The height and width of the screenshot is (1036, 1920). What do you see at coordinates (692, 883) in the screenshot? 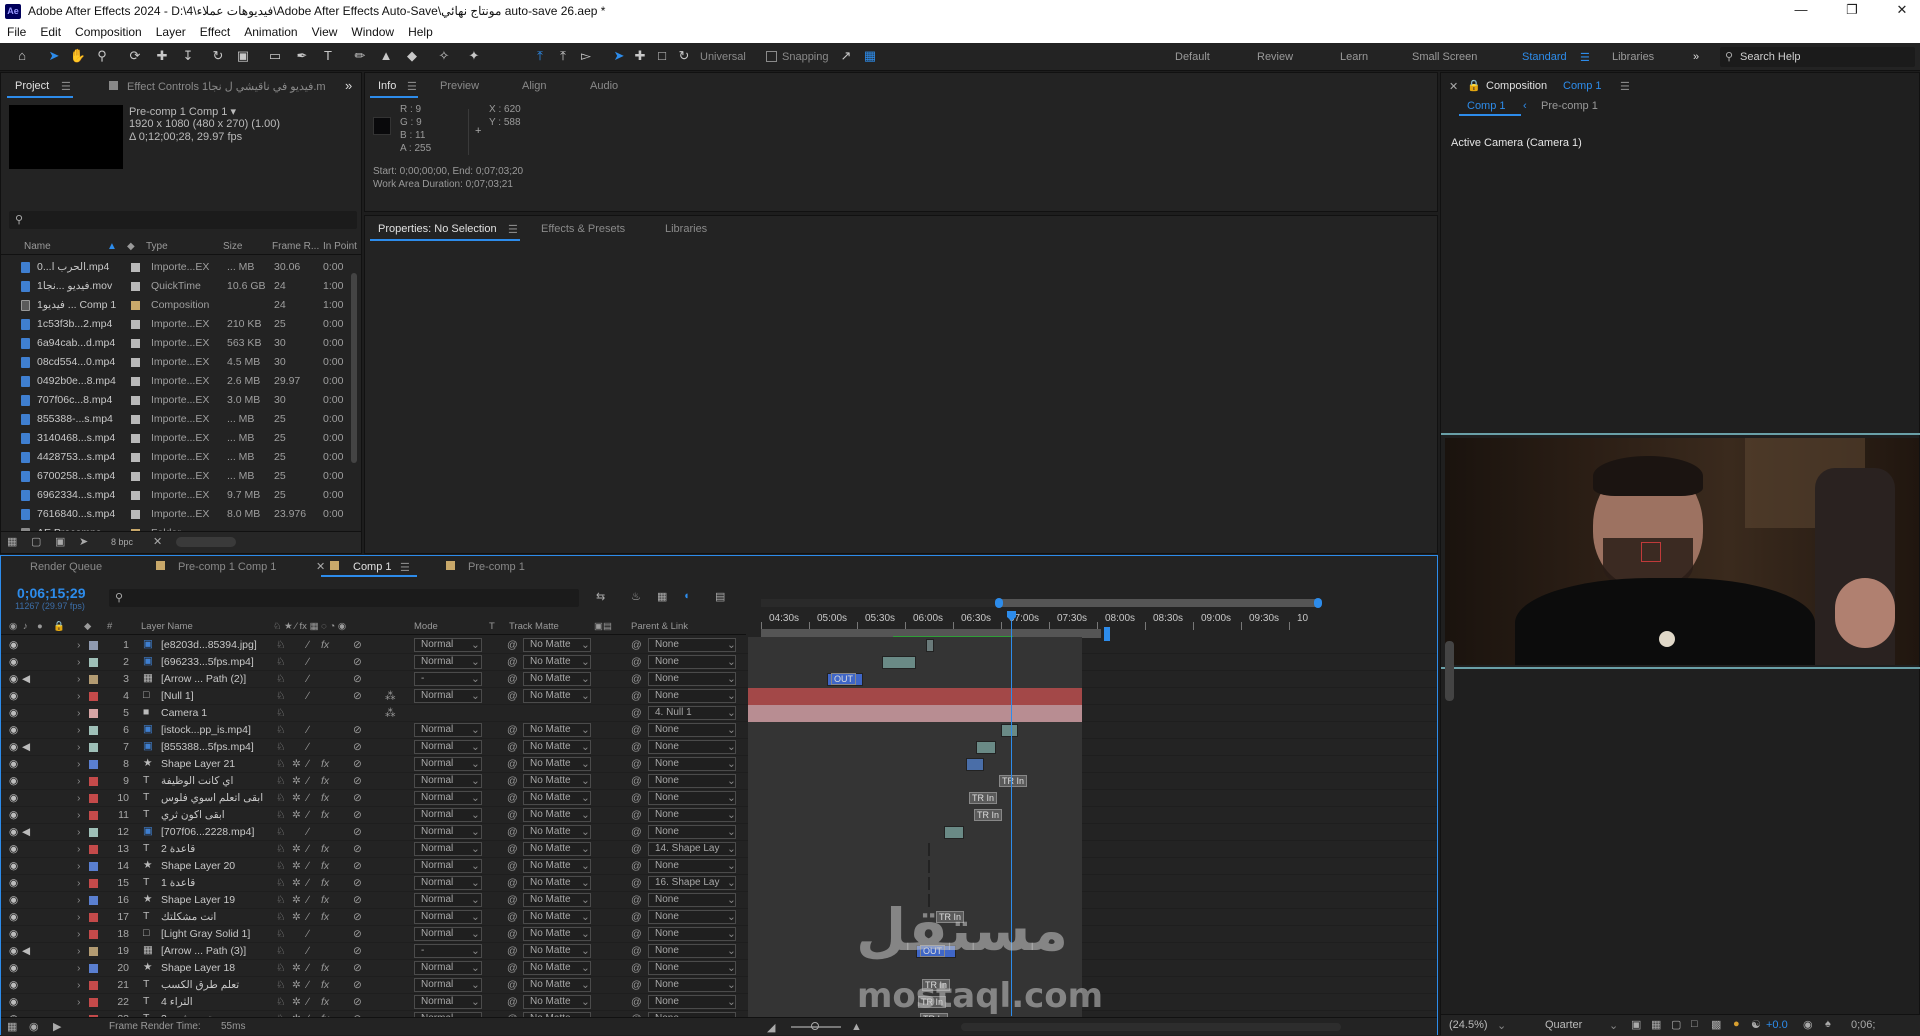
I see `parent-dropdown: 16. Shape Lay` at bounding box center [692, 883].